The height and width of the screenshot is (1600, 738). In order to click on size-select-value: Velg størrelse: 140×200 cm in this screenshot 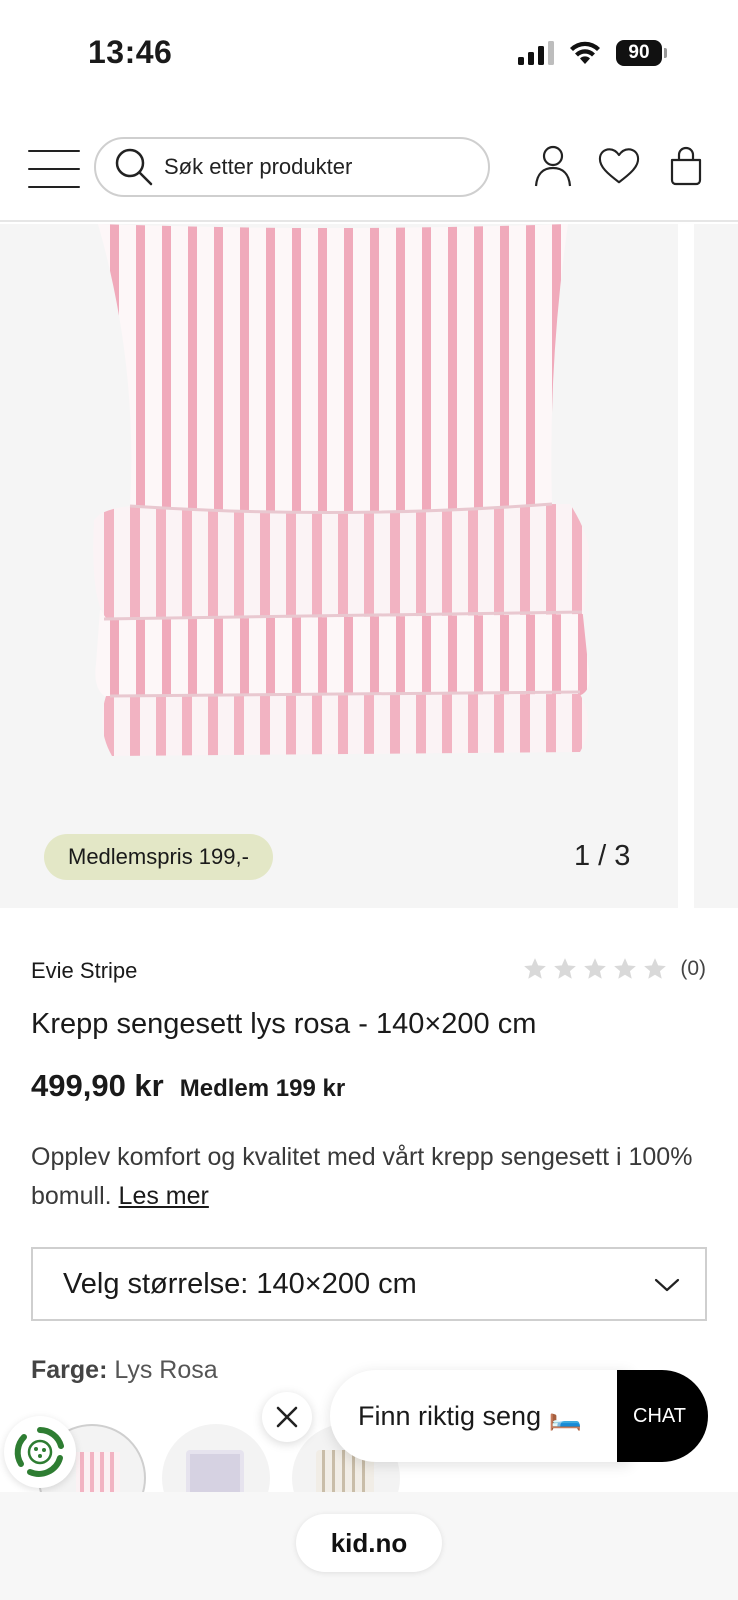, I will do `click(240, 1283)`.